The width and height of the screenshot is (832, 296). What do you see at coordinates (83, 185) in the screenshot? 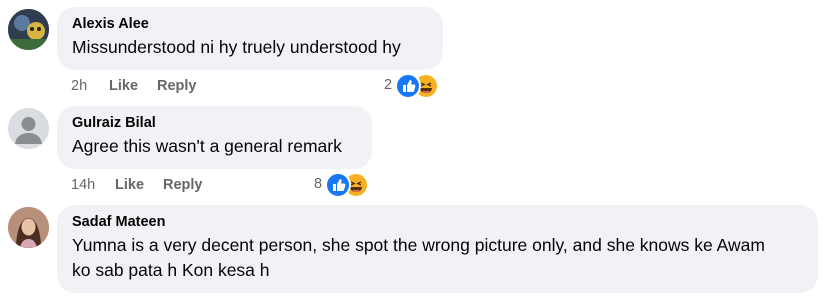
I see `comment-timestamp: 14h` at bounding box center [83, 185].